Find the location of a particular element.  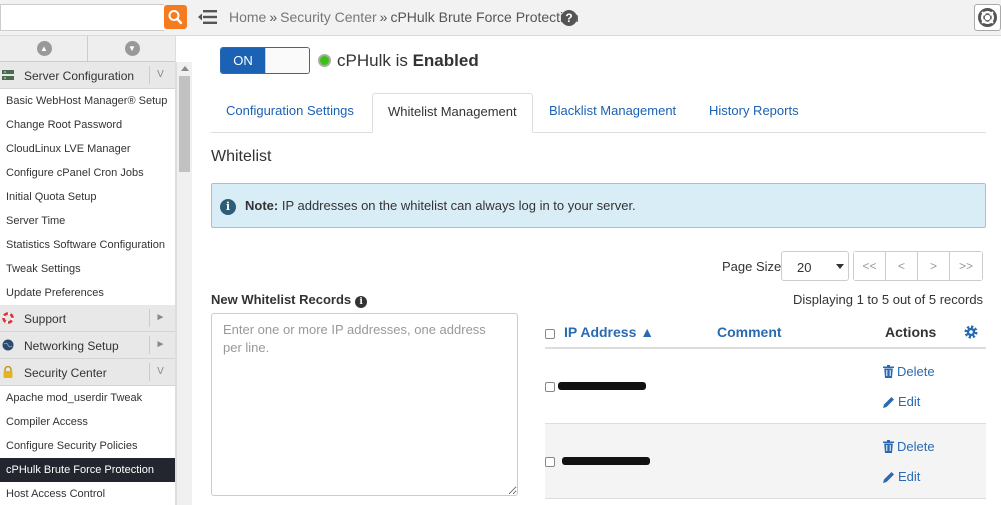

new-records-text: New Whitelist Records is located at coordinates (281, 299).